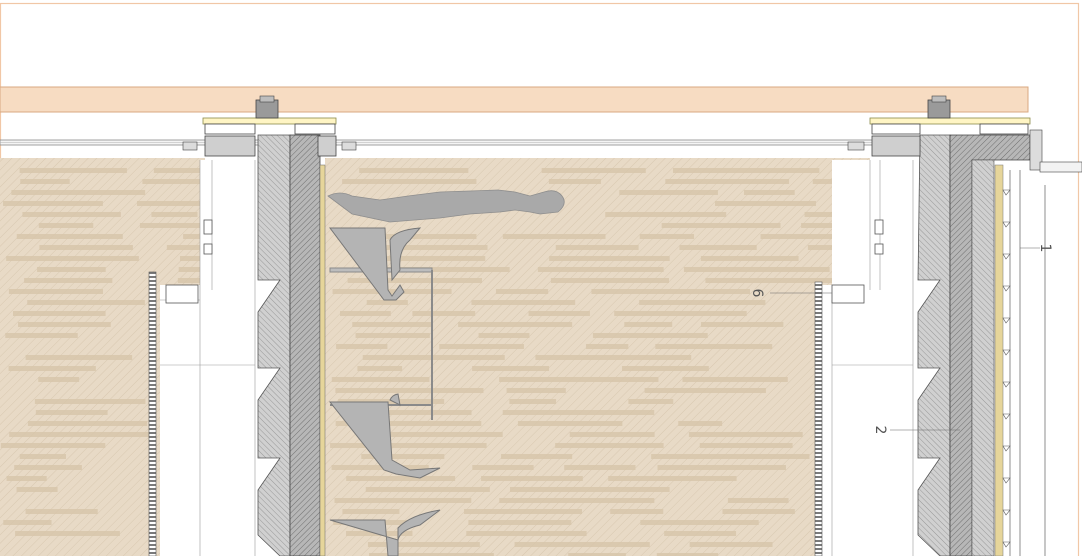 The width and height of the screenshot is (1082, 556). What do you see at coordinates (983, 357) in the screenshot?
I see `facade-layer-right` at bounding box center [983, 357].